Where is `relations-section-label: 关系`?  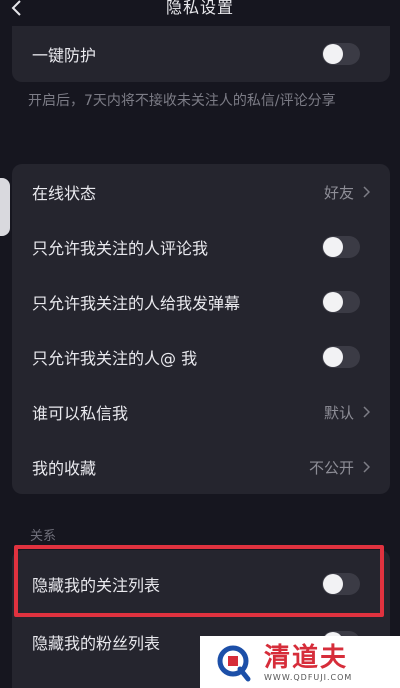
relations-section-label: 关系 is located at coordinates (43, 536).